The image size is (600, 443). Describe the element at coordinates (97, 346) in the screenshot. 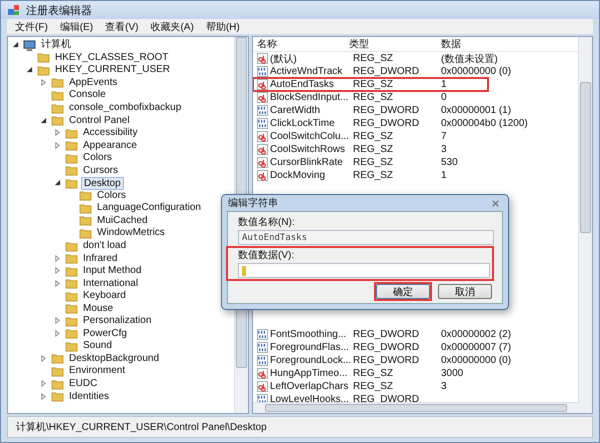

I see `tree-item: Sound` at that location.